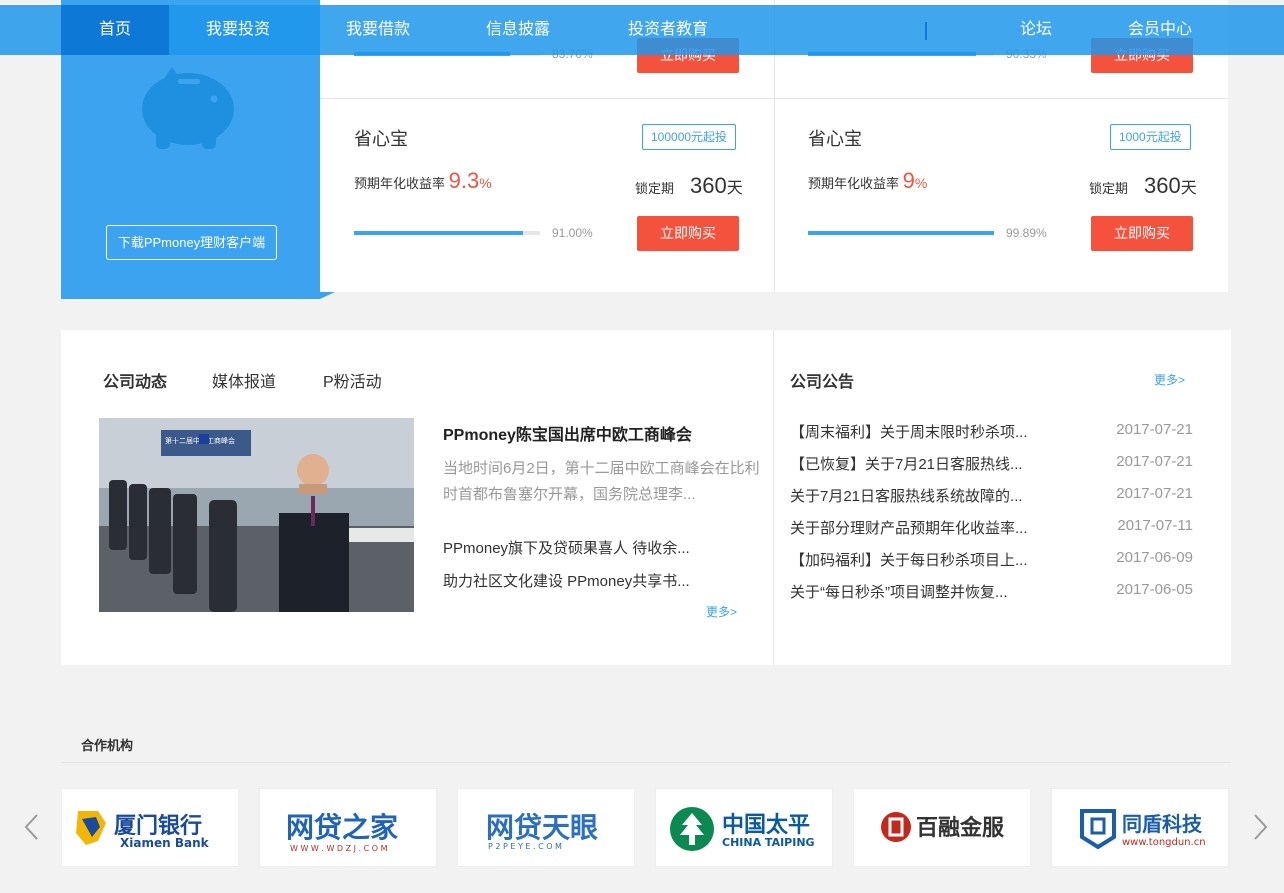 This screenshot has height=893, width=1284. What do you see at coordinates (464, 180) in the screenshot?
I see `rate-value: 9.3` at bounding box center [464, 180].